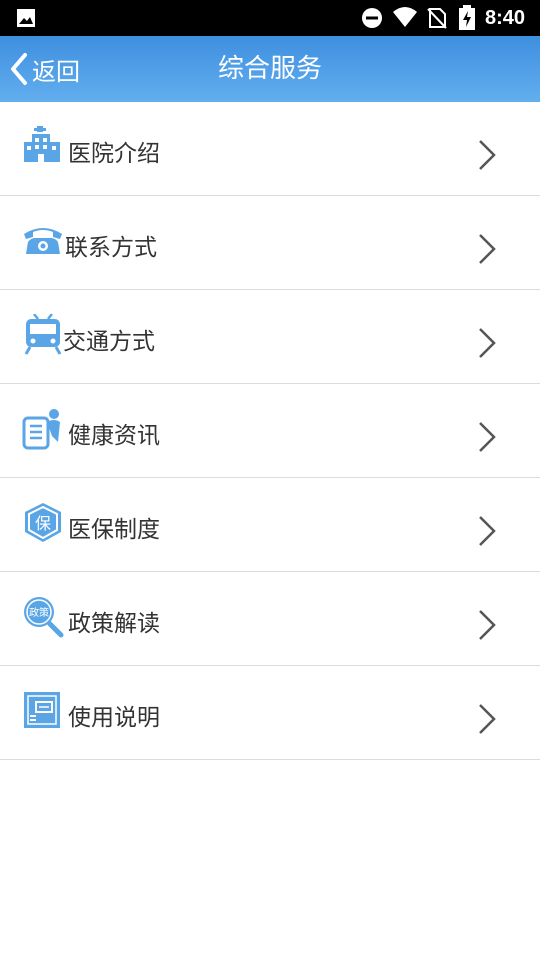  What do you see at coordinates (405, 17) in the screenshot?
I see `wifi-icon` at bounding box center [405, 17].